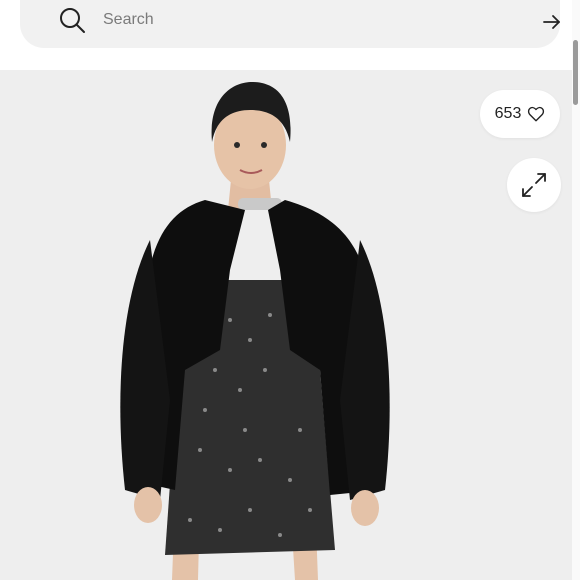 The height and width of the screenshot is (580, 580). I want to click on heart-outline-icon, so click(536, 114).